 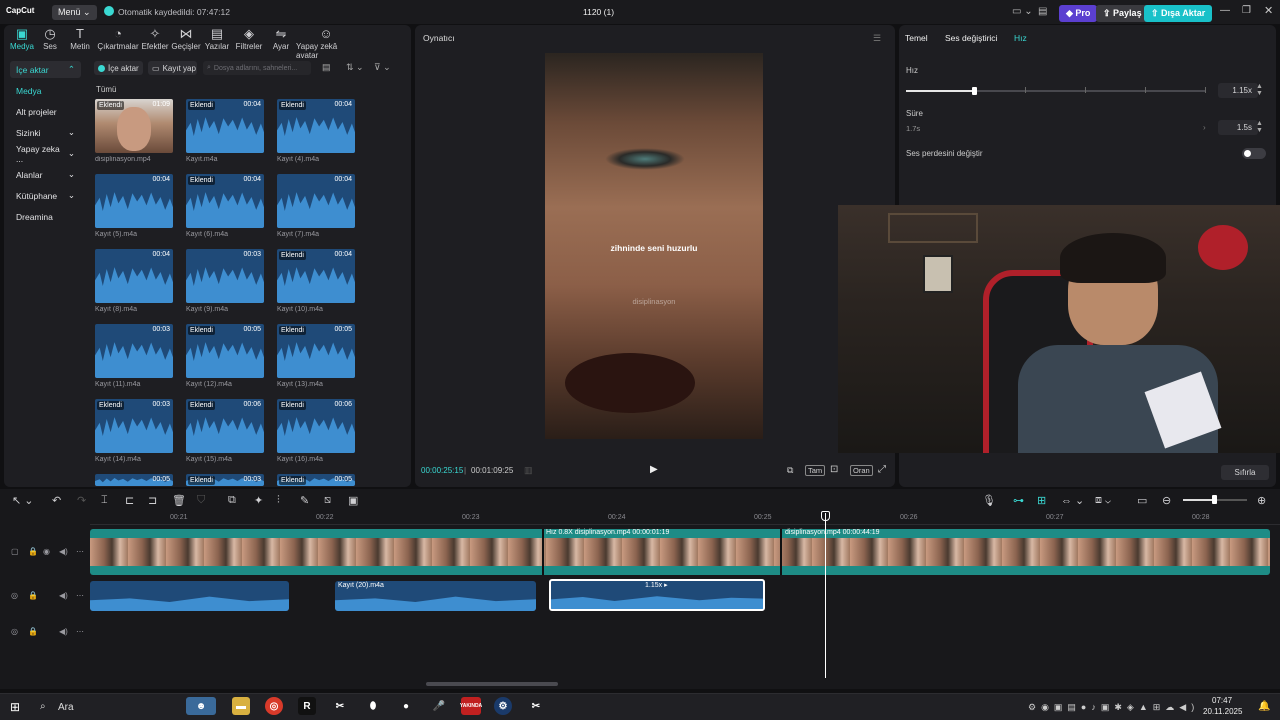 I want to click on tab-speed: Hız, so click(x=1020, y=38).